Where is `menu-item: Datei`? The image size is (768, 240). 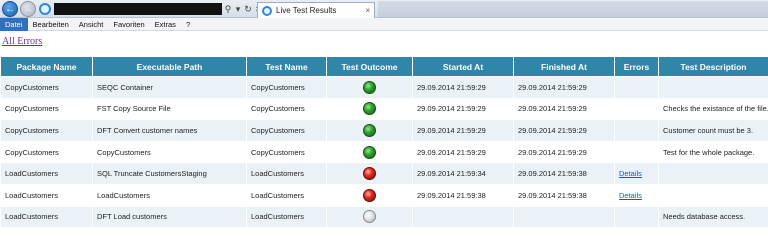 menu-item: Datei is located at coordinates (14, 24).